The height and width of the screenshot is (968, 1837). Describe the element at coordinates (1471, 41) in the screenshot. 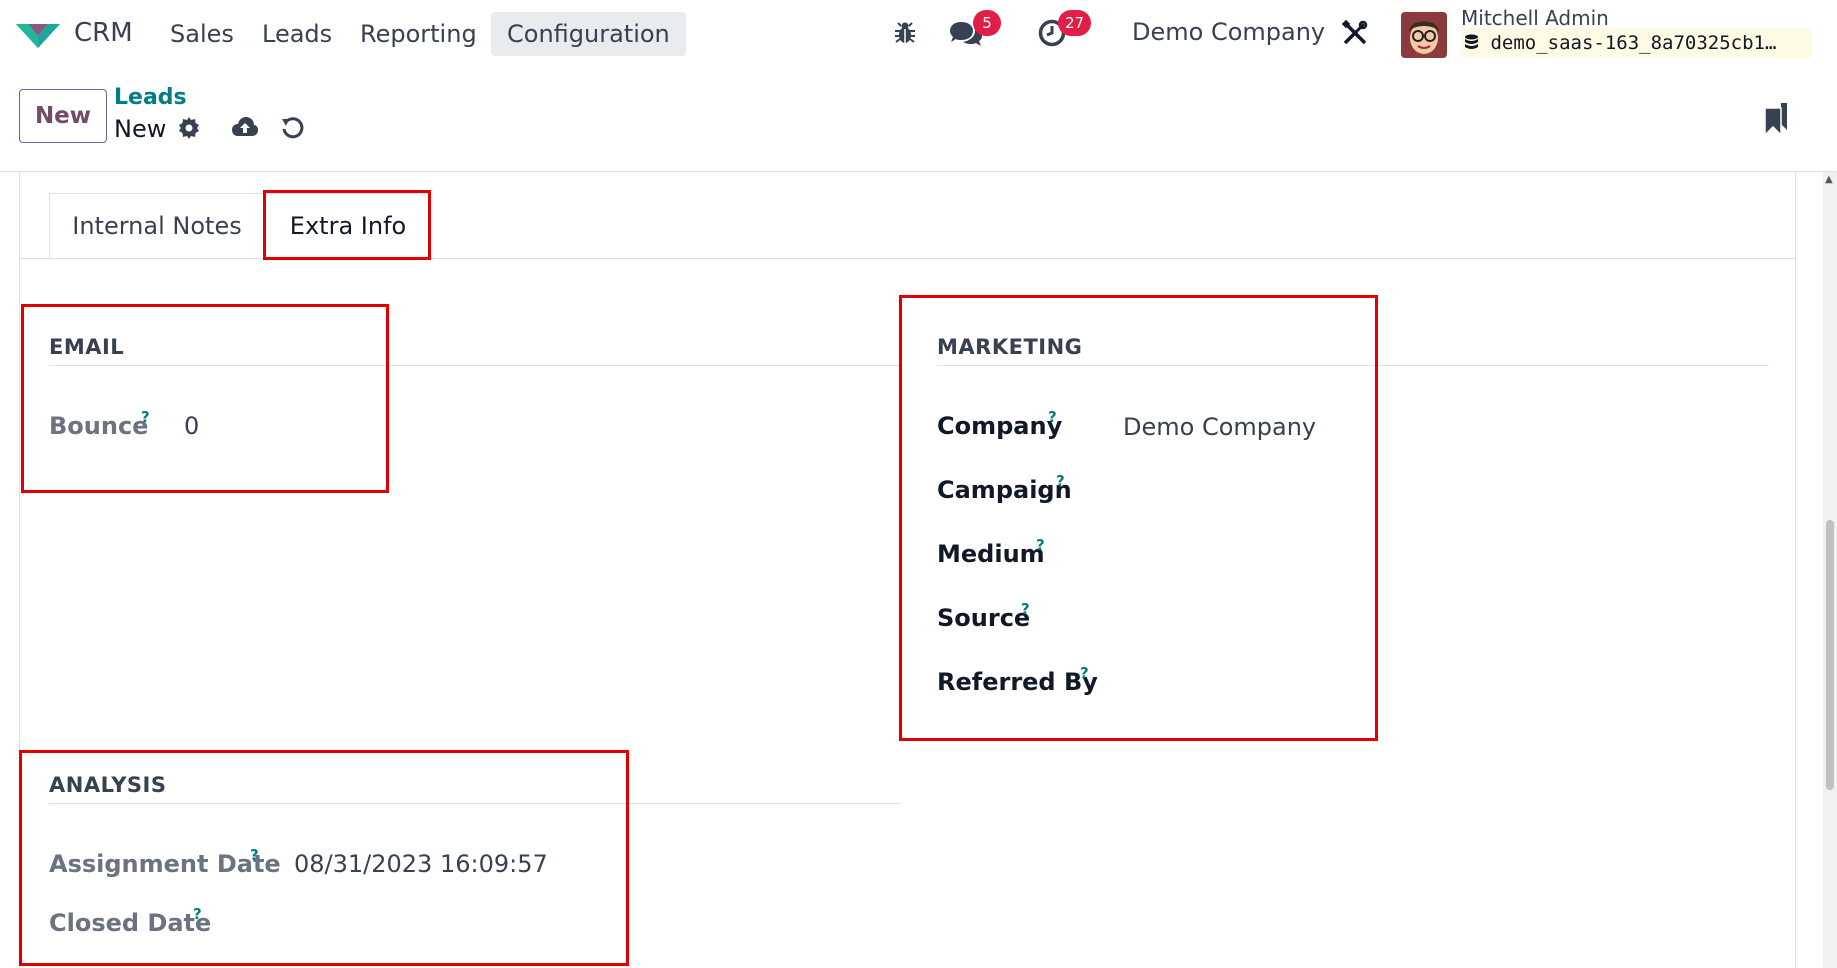

I see `database-icon` at that location.